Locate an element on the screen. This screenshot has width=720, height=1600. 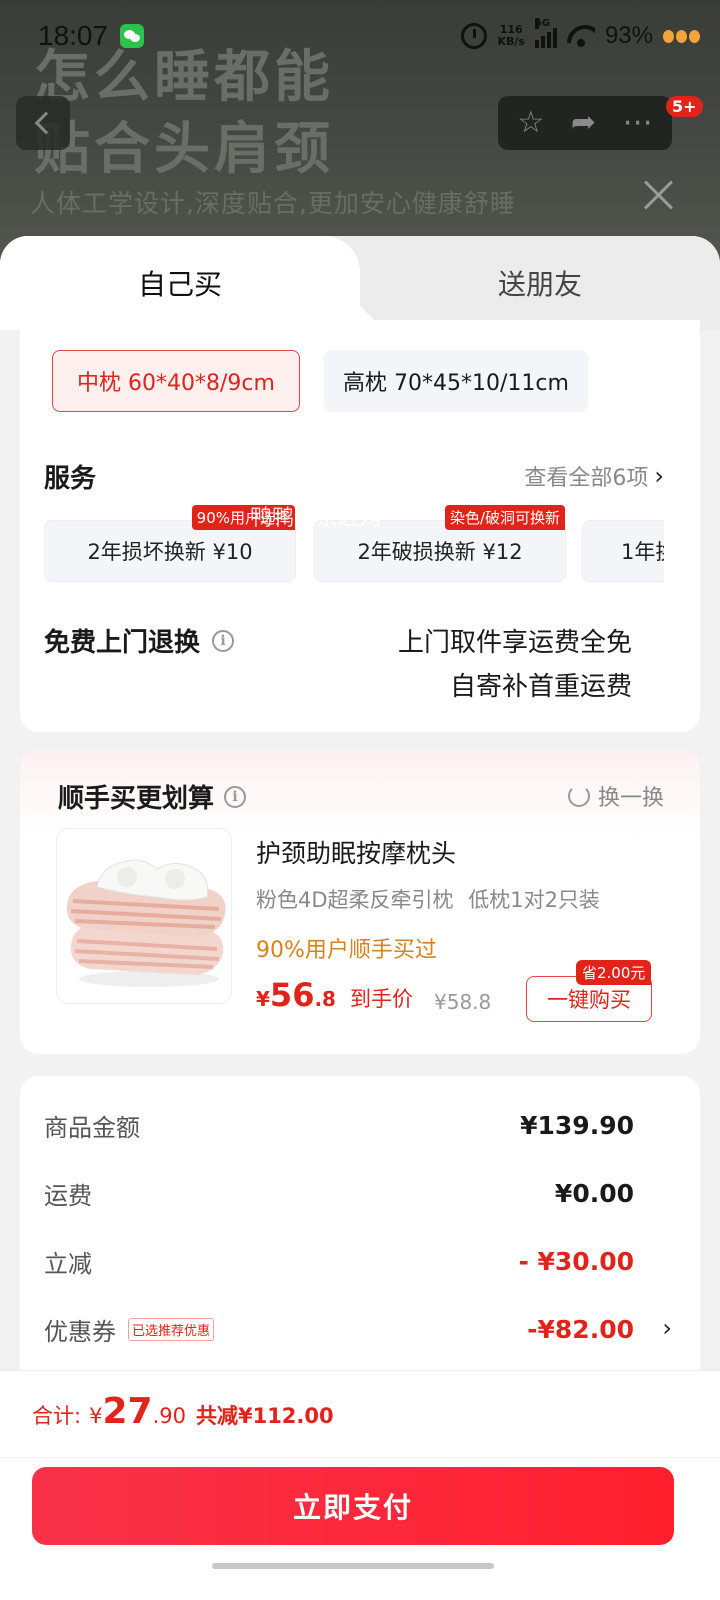
divider is located at coordinates (360, 1457).